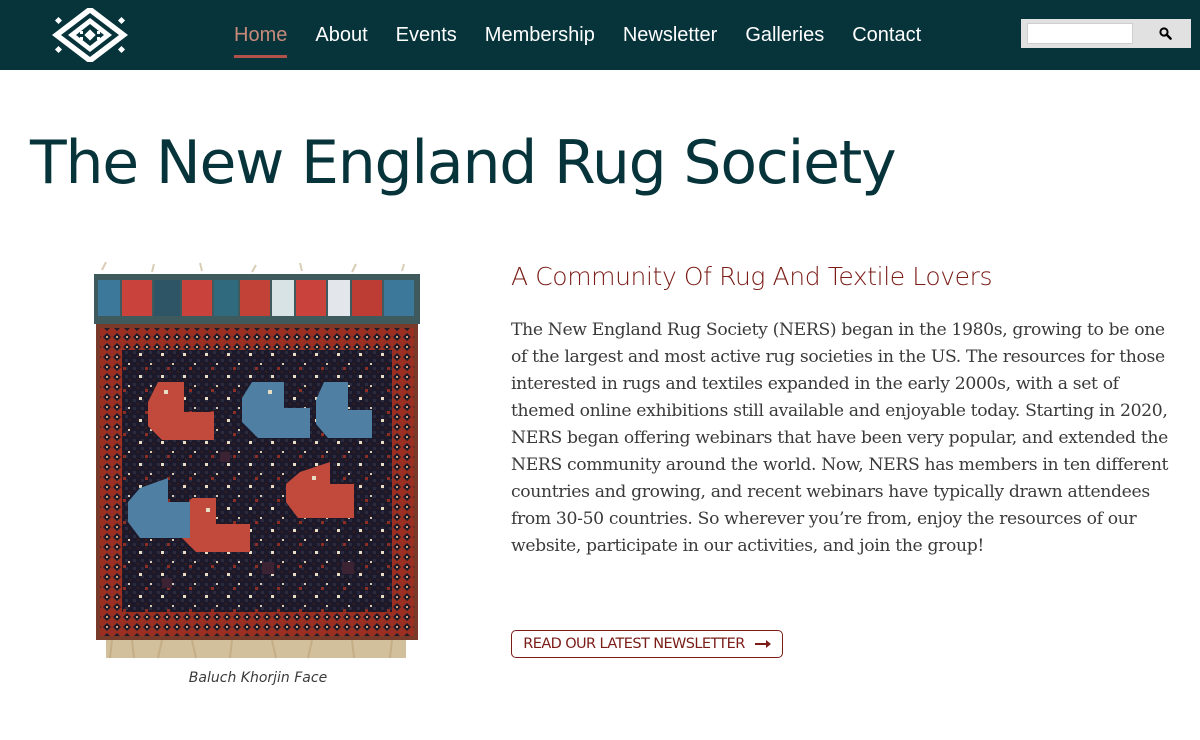  Describe the element at coordinates (341, 35) in the screenshot. I see `nav-item-about: About` at that location.